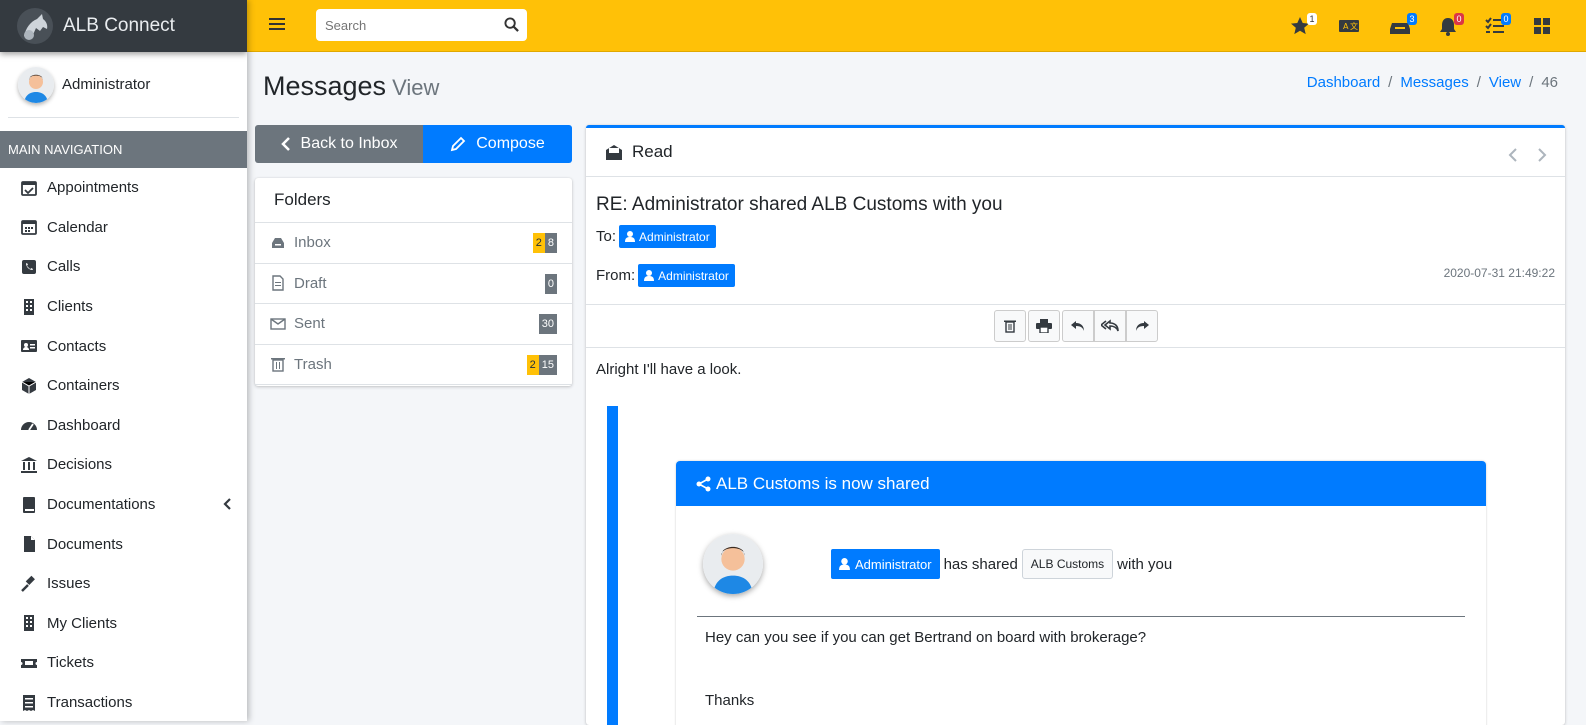 Image resolution: width=1586 pixels, height=725 pixels. I want to click on sidebar-item-label: Calendar, so click(77, 227).